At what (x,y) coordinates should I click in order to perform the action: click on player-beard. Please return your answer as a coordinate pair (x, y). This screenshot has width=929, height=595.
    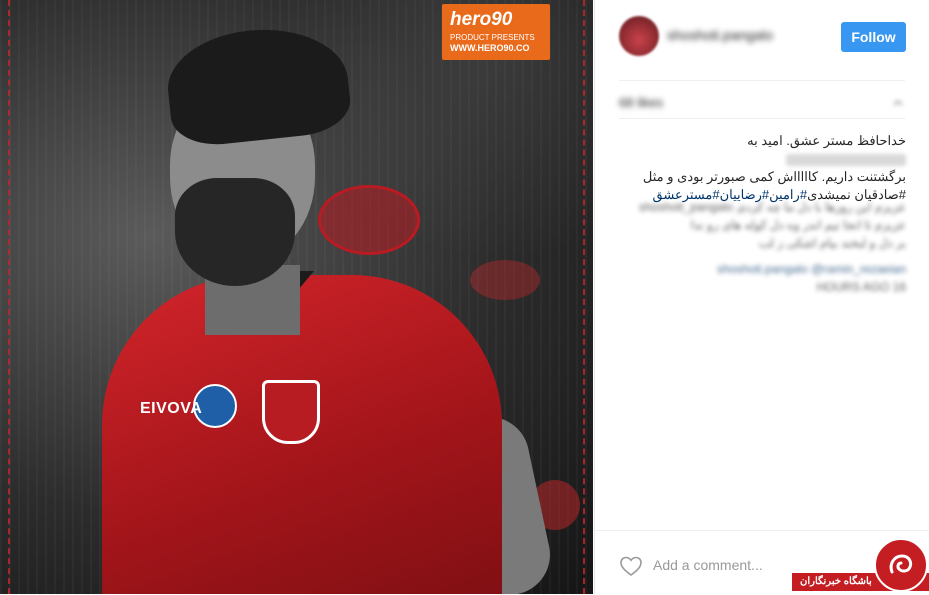
    Looking at the image, I should click on (235, 232).